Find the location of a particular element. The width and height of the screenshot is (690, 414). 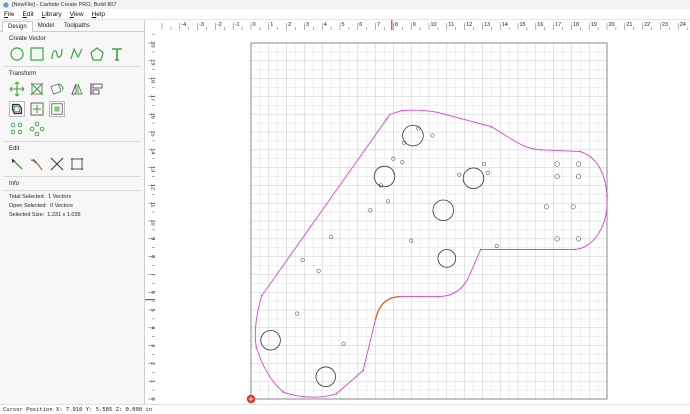

menu-label: ibrary is located at coordinates (53, 14).